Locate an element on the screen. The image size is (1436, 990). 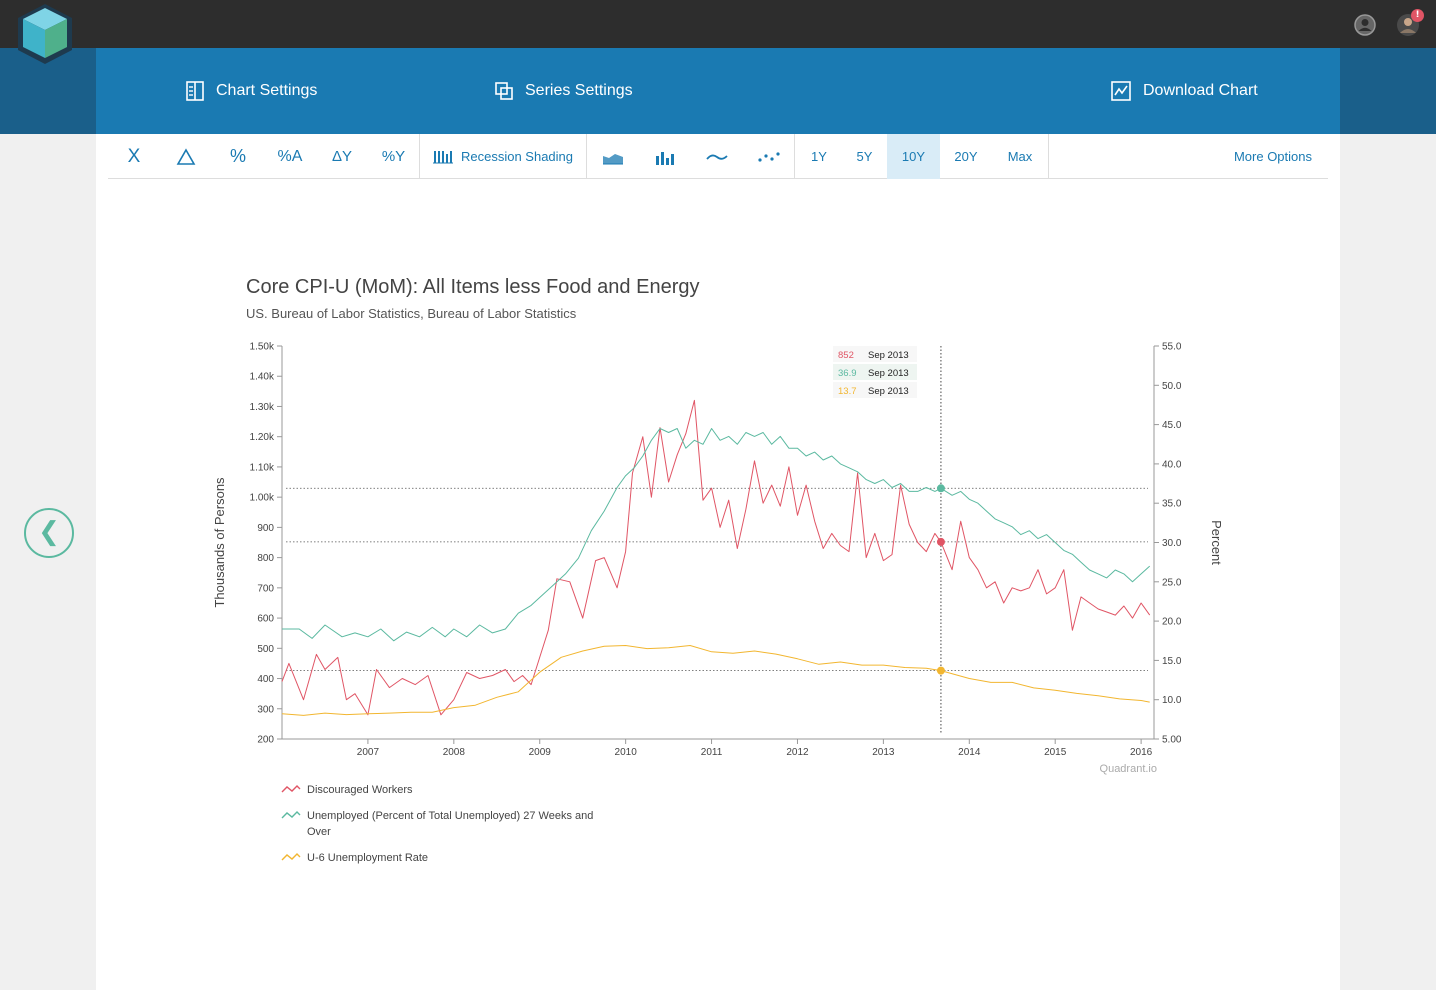
legend-item-discouraged-workers: Discouraged Workers is located at coordinates (461, 790).